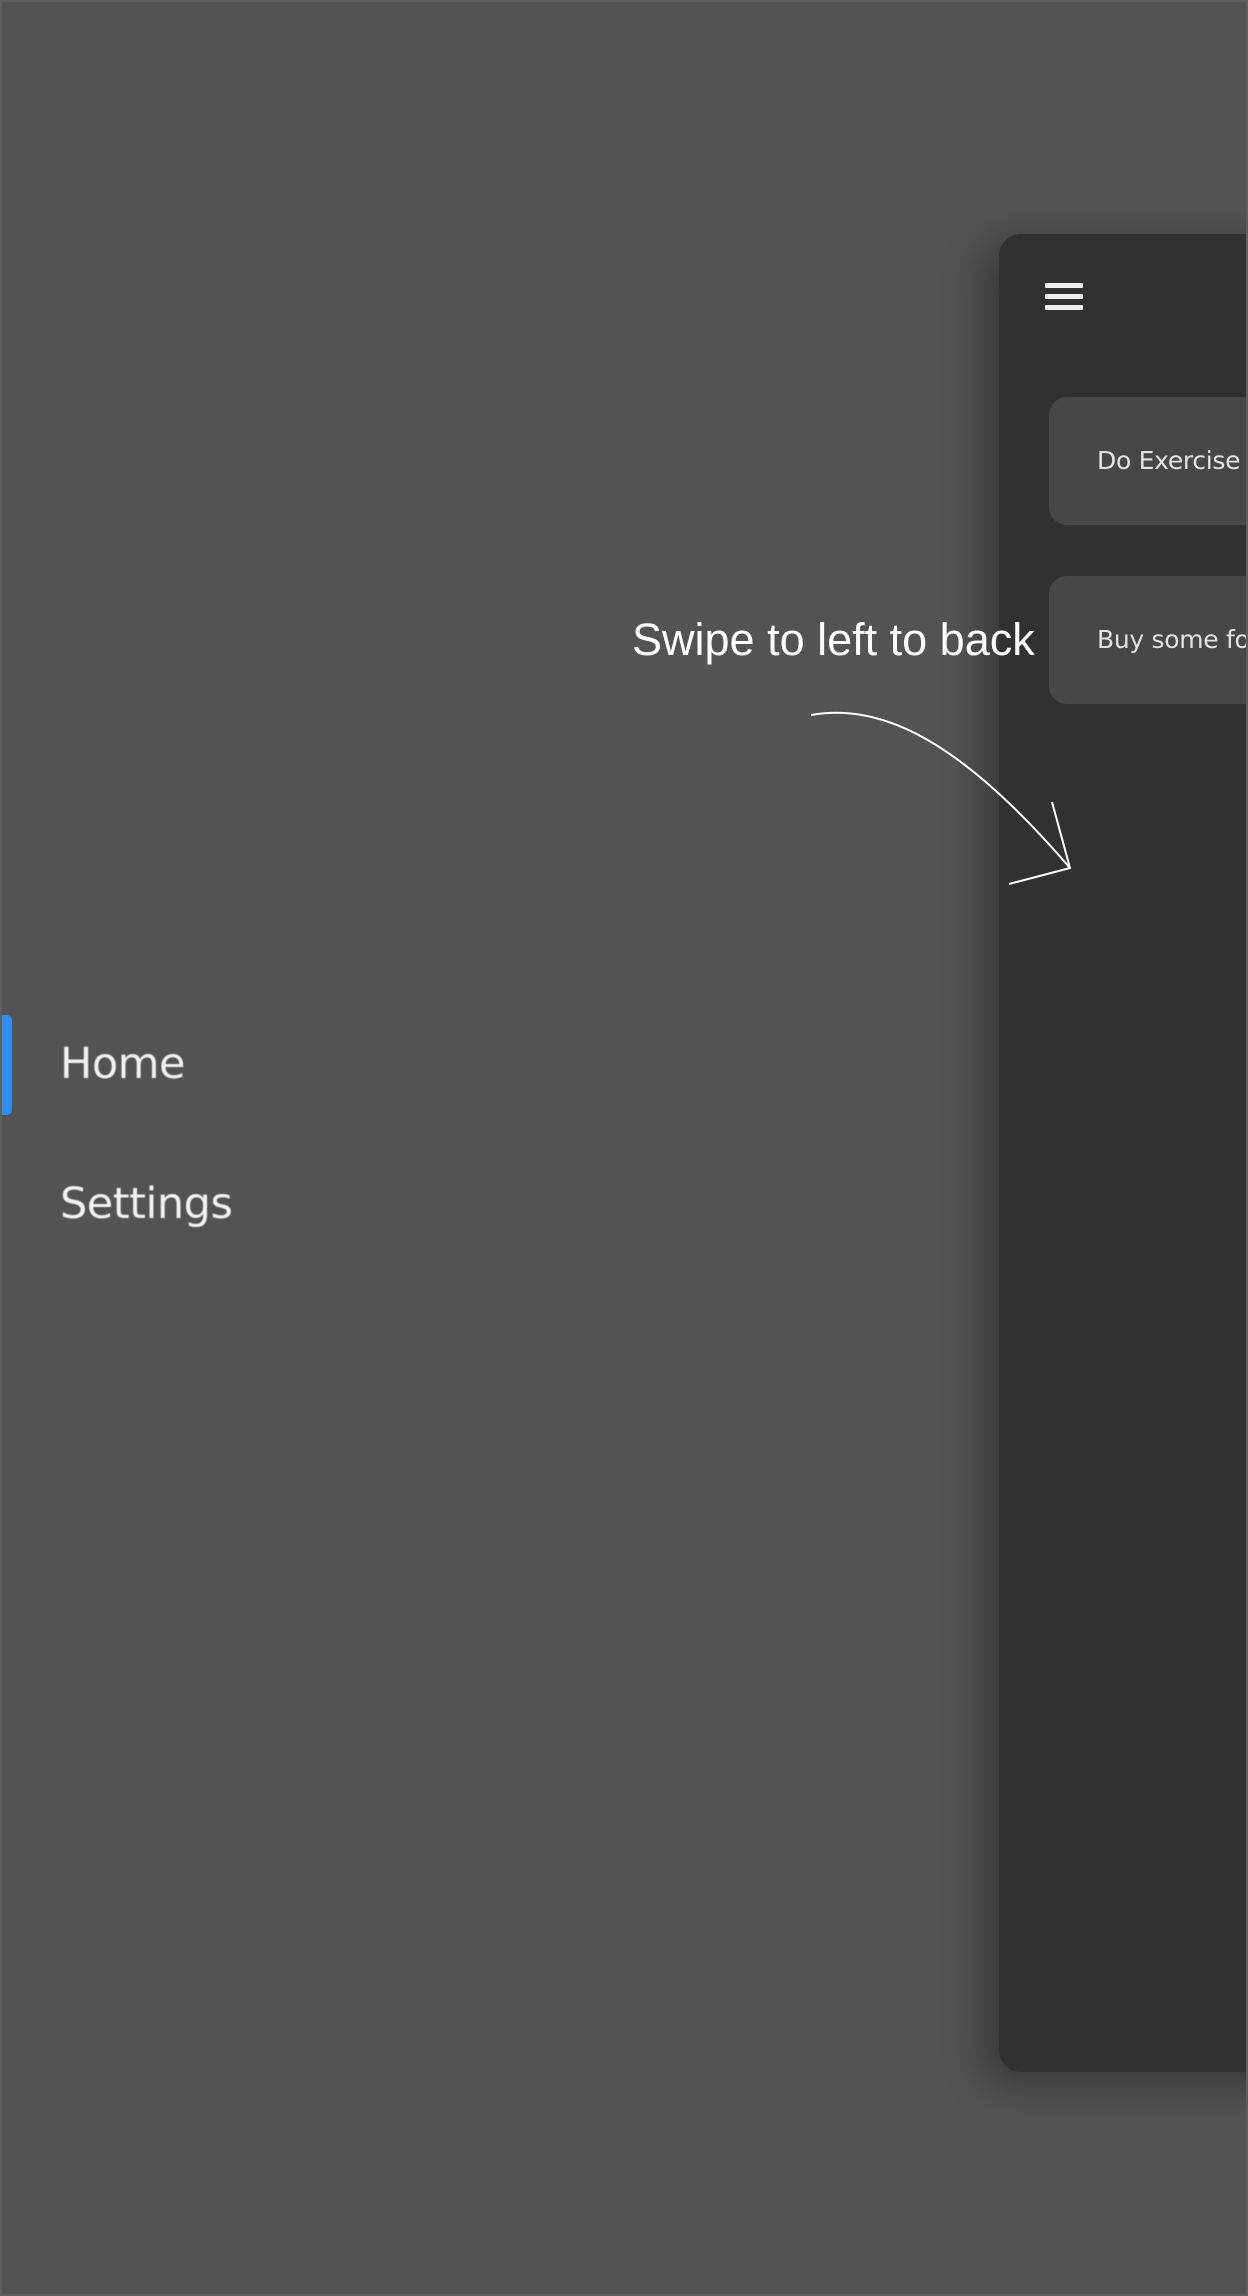  What do you see at coordinates (1169, 460) in the screenshot?
I see `task-label: Do Exercise` at bounding box center [1169, 460].